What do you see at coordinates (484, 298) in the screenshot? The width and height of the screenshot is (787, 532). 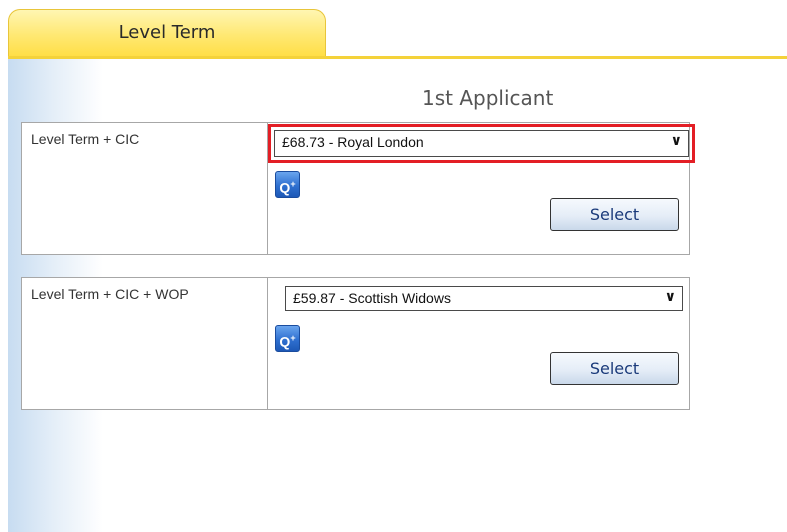 I see `quote-dropdown: £59.87 - Scottish Widows ∨` at bounding box center [484, 298].